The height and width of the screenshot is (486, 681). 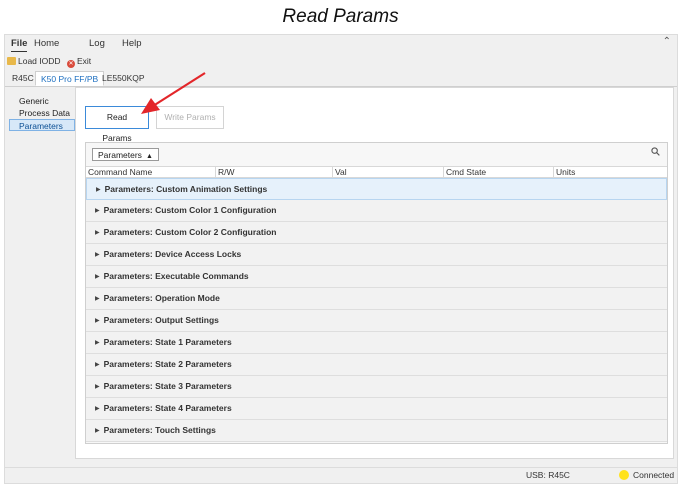 I want to click on group-row: ▶ Parameters: Output Settings, so click(x=376, y=321).